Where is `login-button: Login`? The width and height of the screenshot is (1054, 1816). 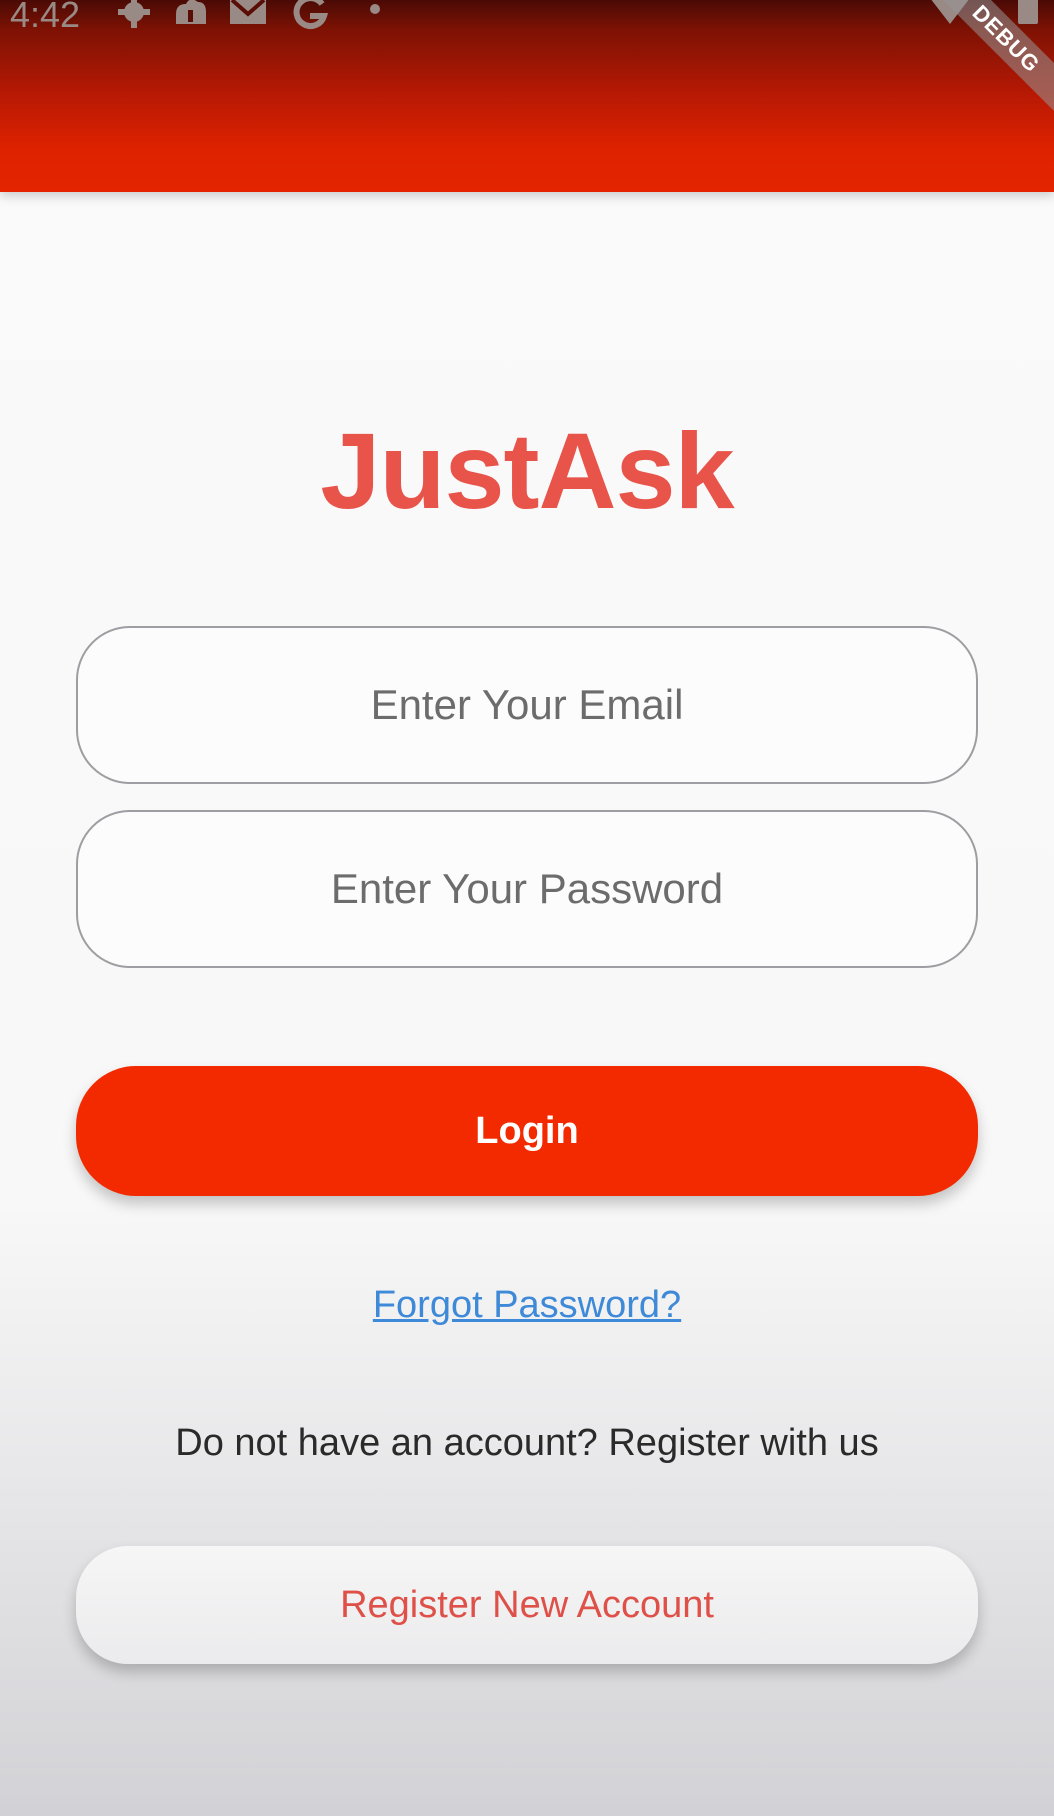
login-button: Login is located at coordinates (527, 1131).